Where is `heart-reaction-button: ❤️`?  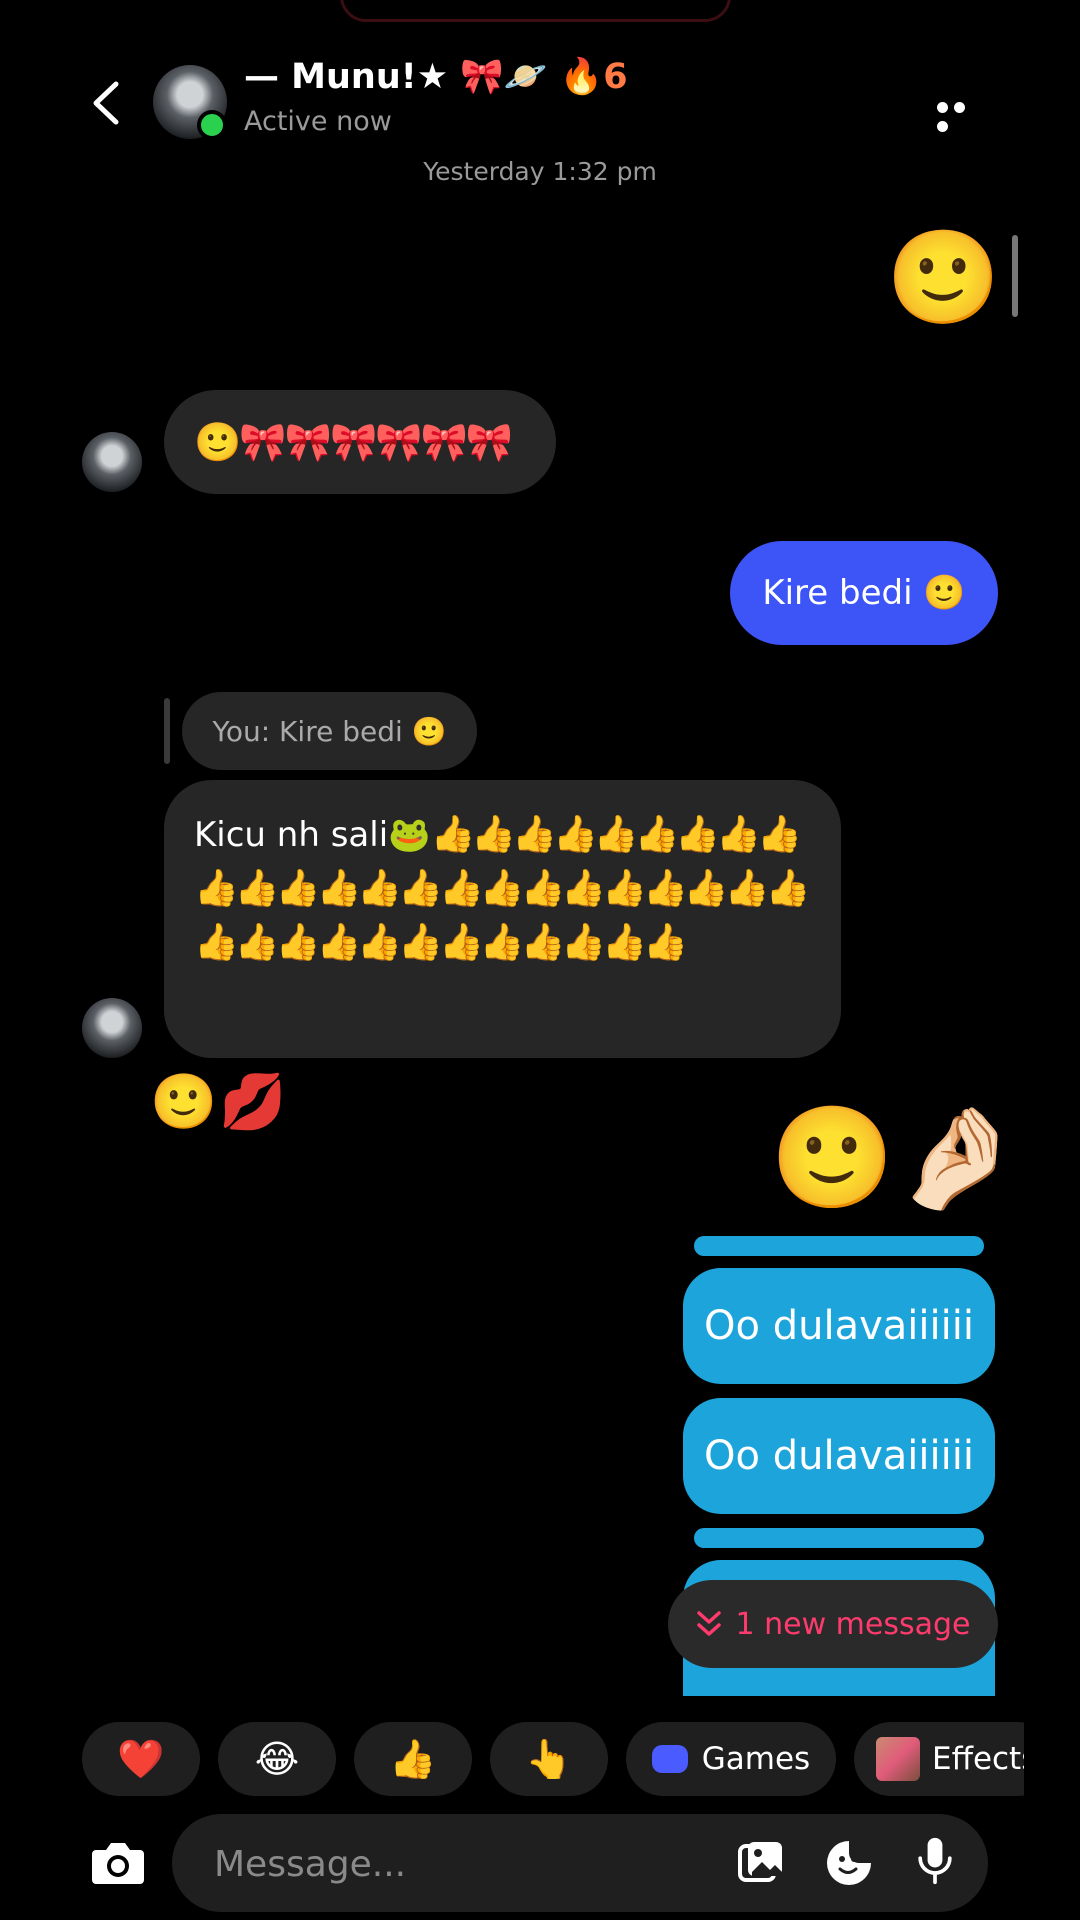
heart-reaction-button: ❤️ is located at coordinates (141, 1759).